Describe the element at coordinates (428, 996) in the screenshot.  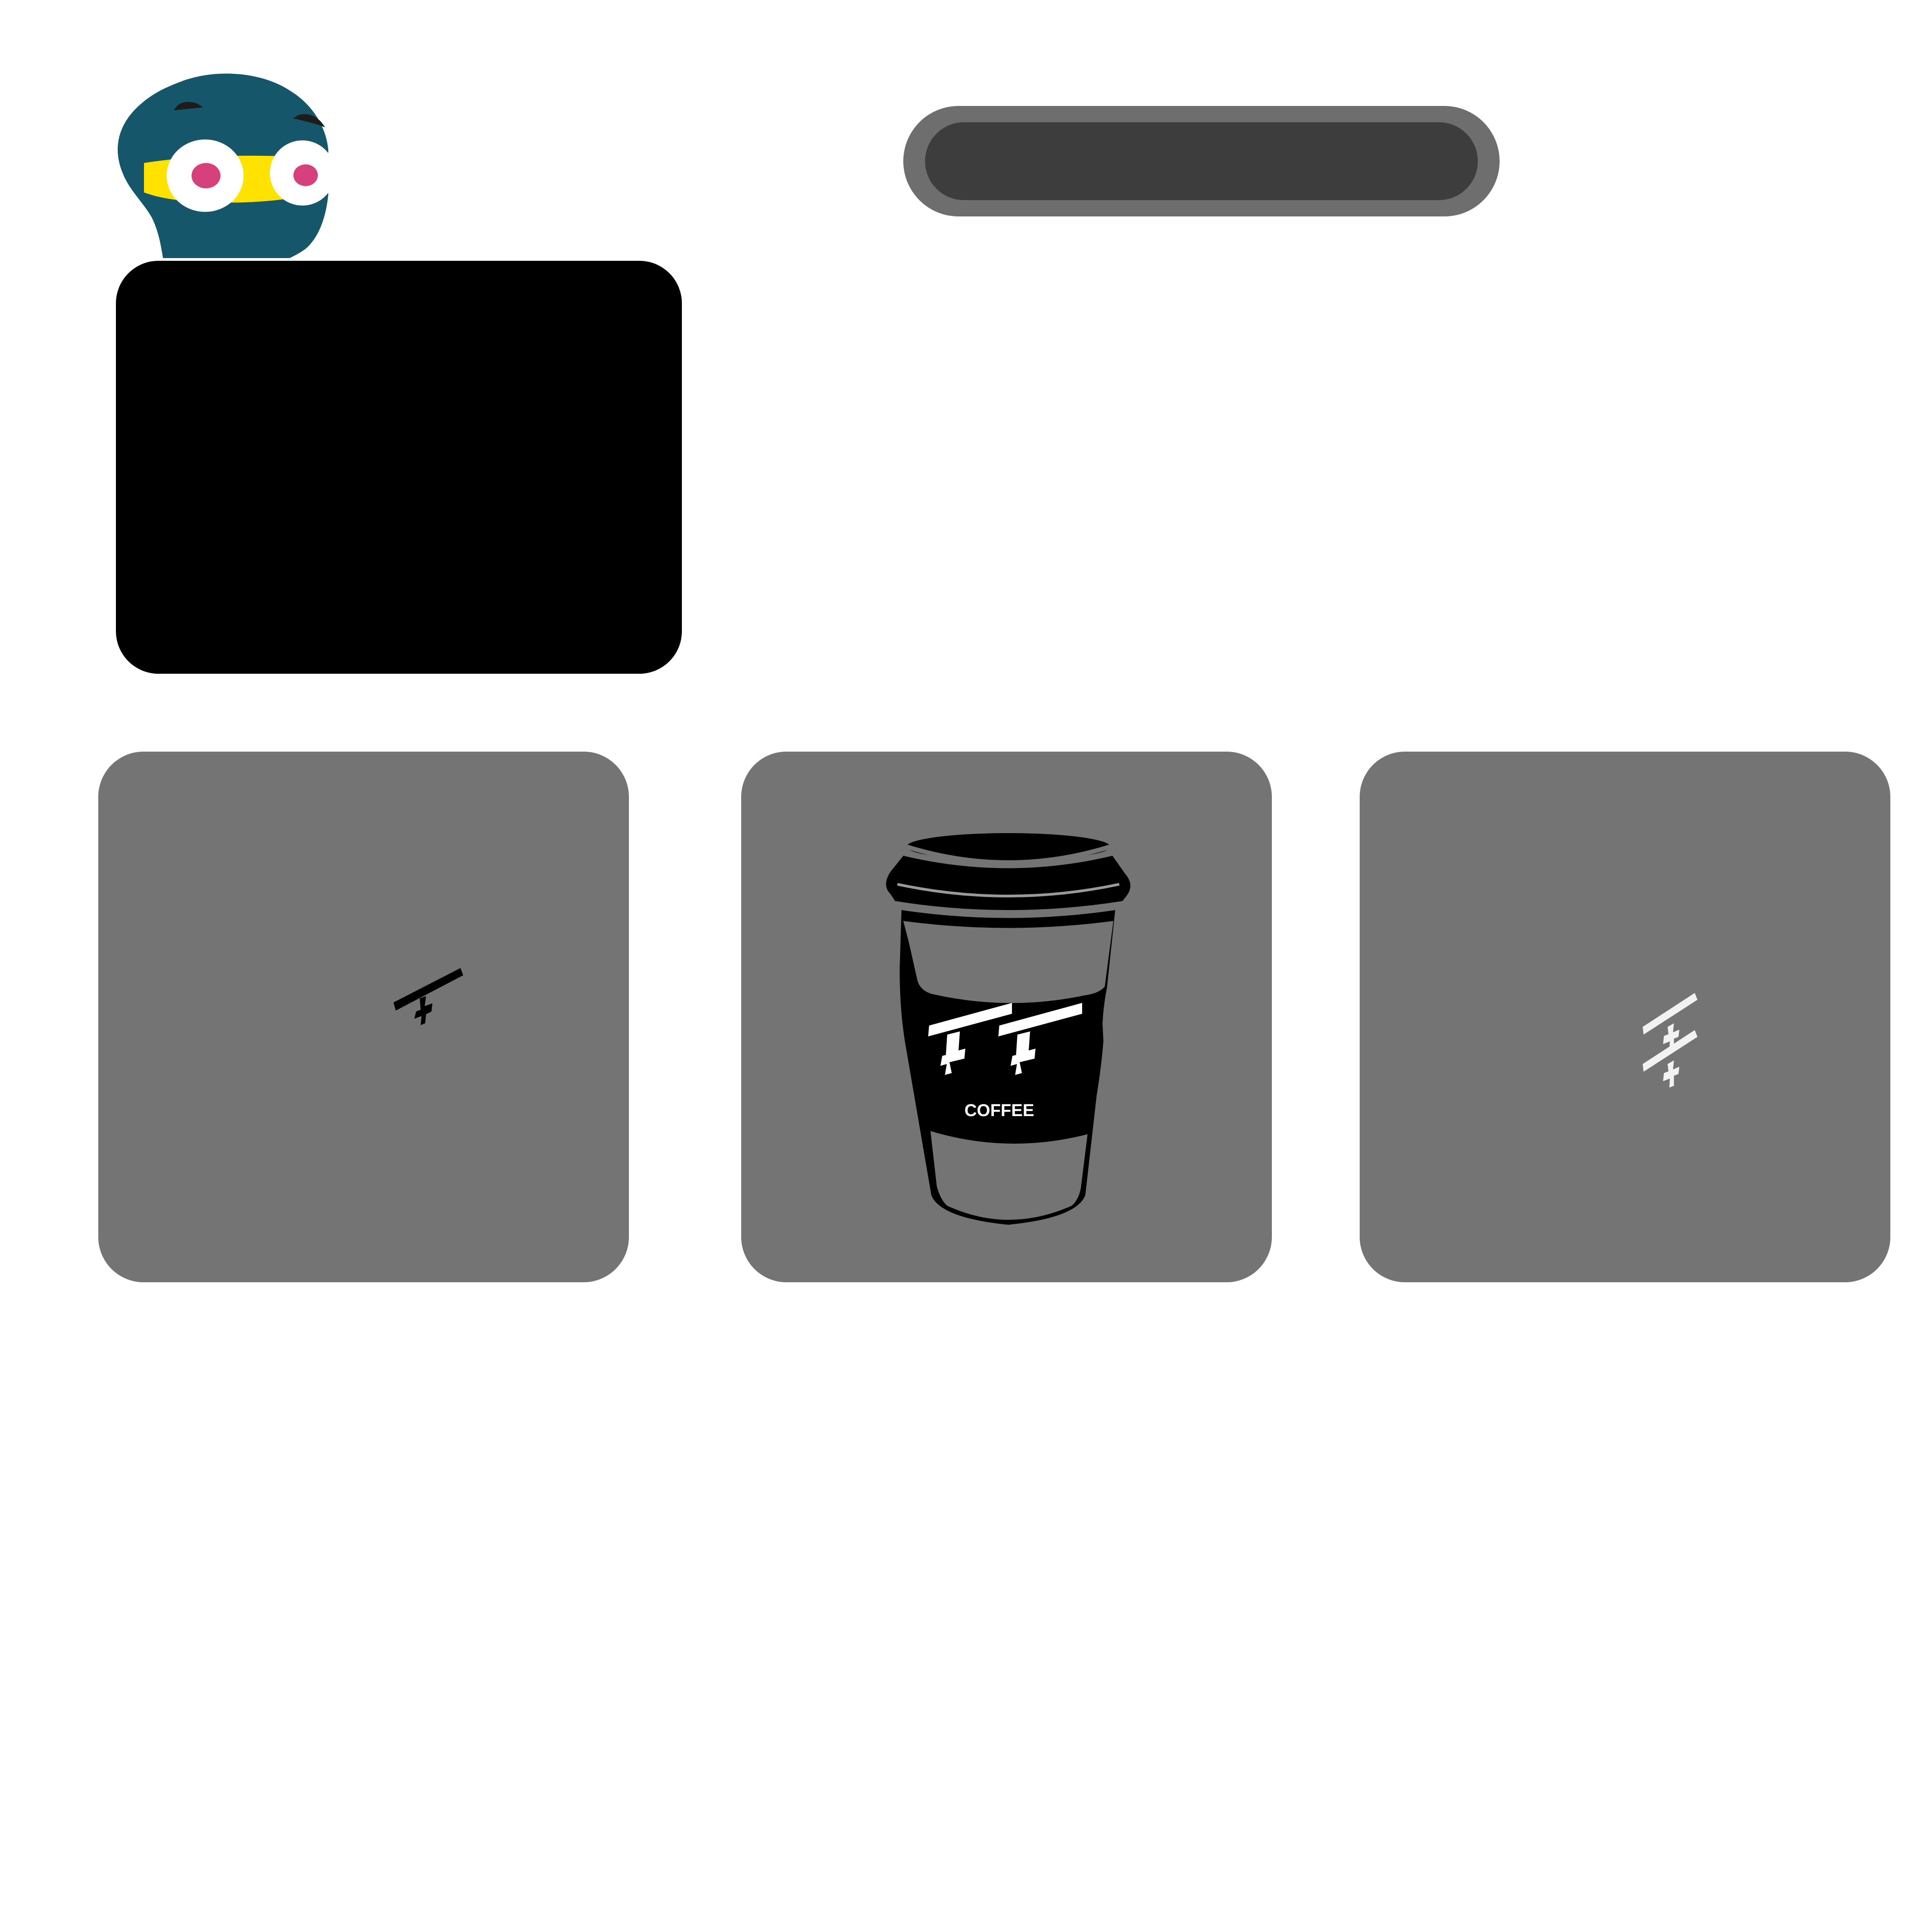
I see `tt-logo-tilted-icon` at that location.